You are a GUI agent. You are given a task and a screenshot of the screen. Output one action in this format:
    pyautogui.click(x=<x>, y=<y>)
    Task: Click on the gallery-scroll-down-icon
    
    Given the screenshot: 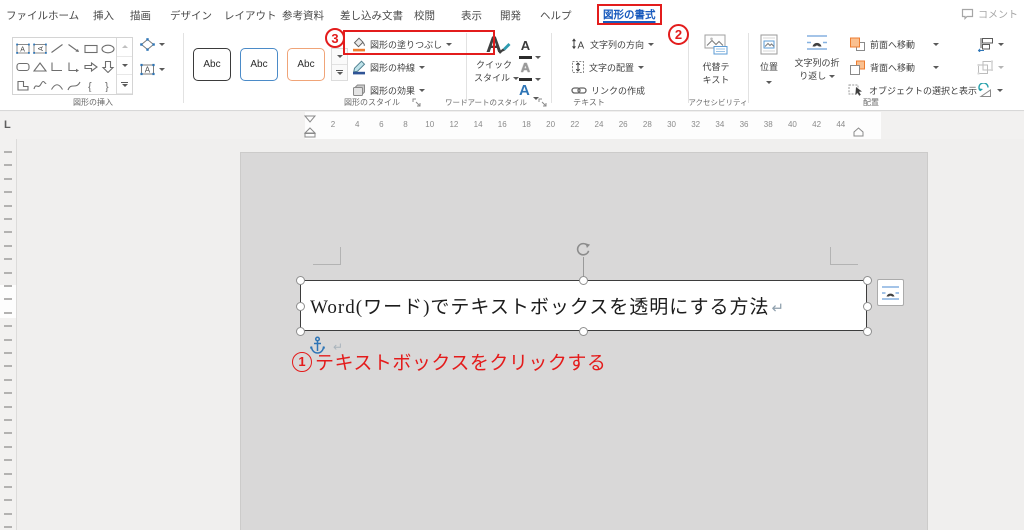 What is the action you would take?
    pyautogui.click(x=124, y=66)
    